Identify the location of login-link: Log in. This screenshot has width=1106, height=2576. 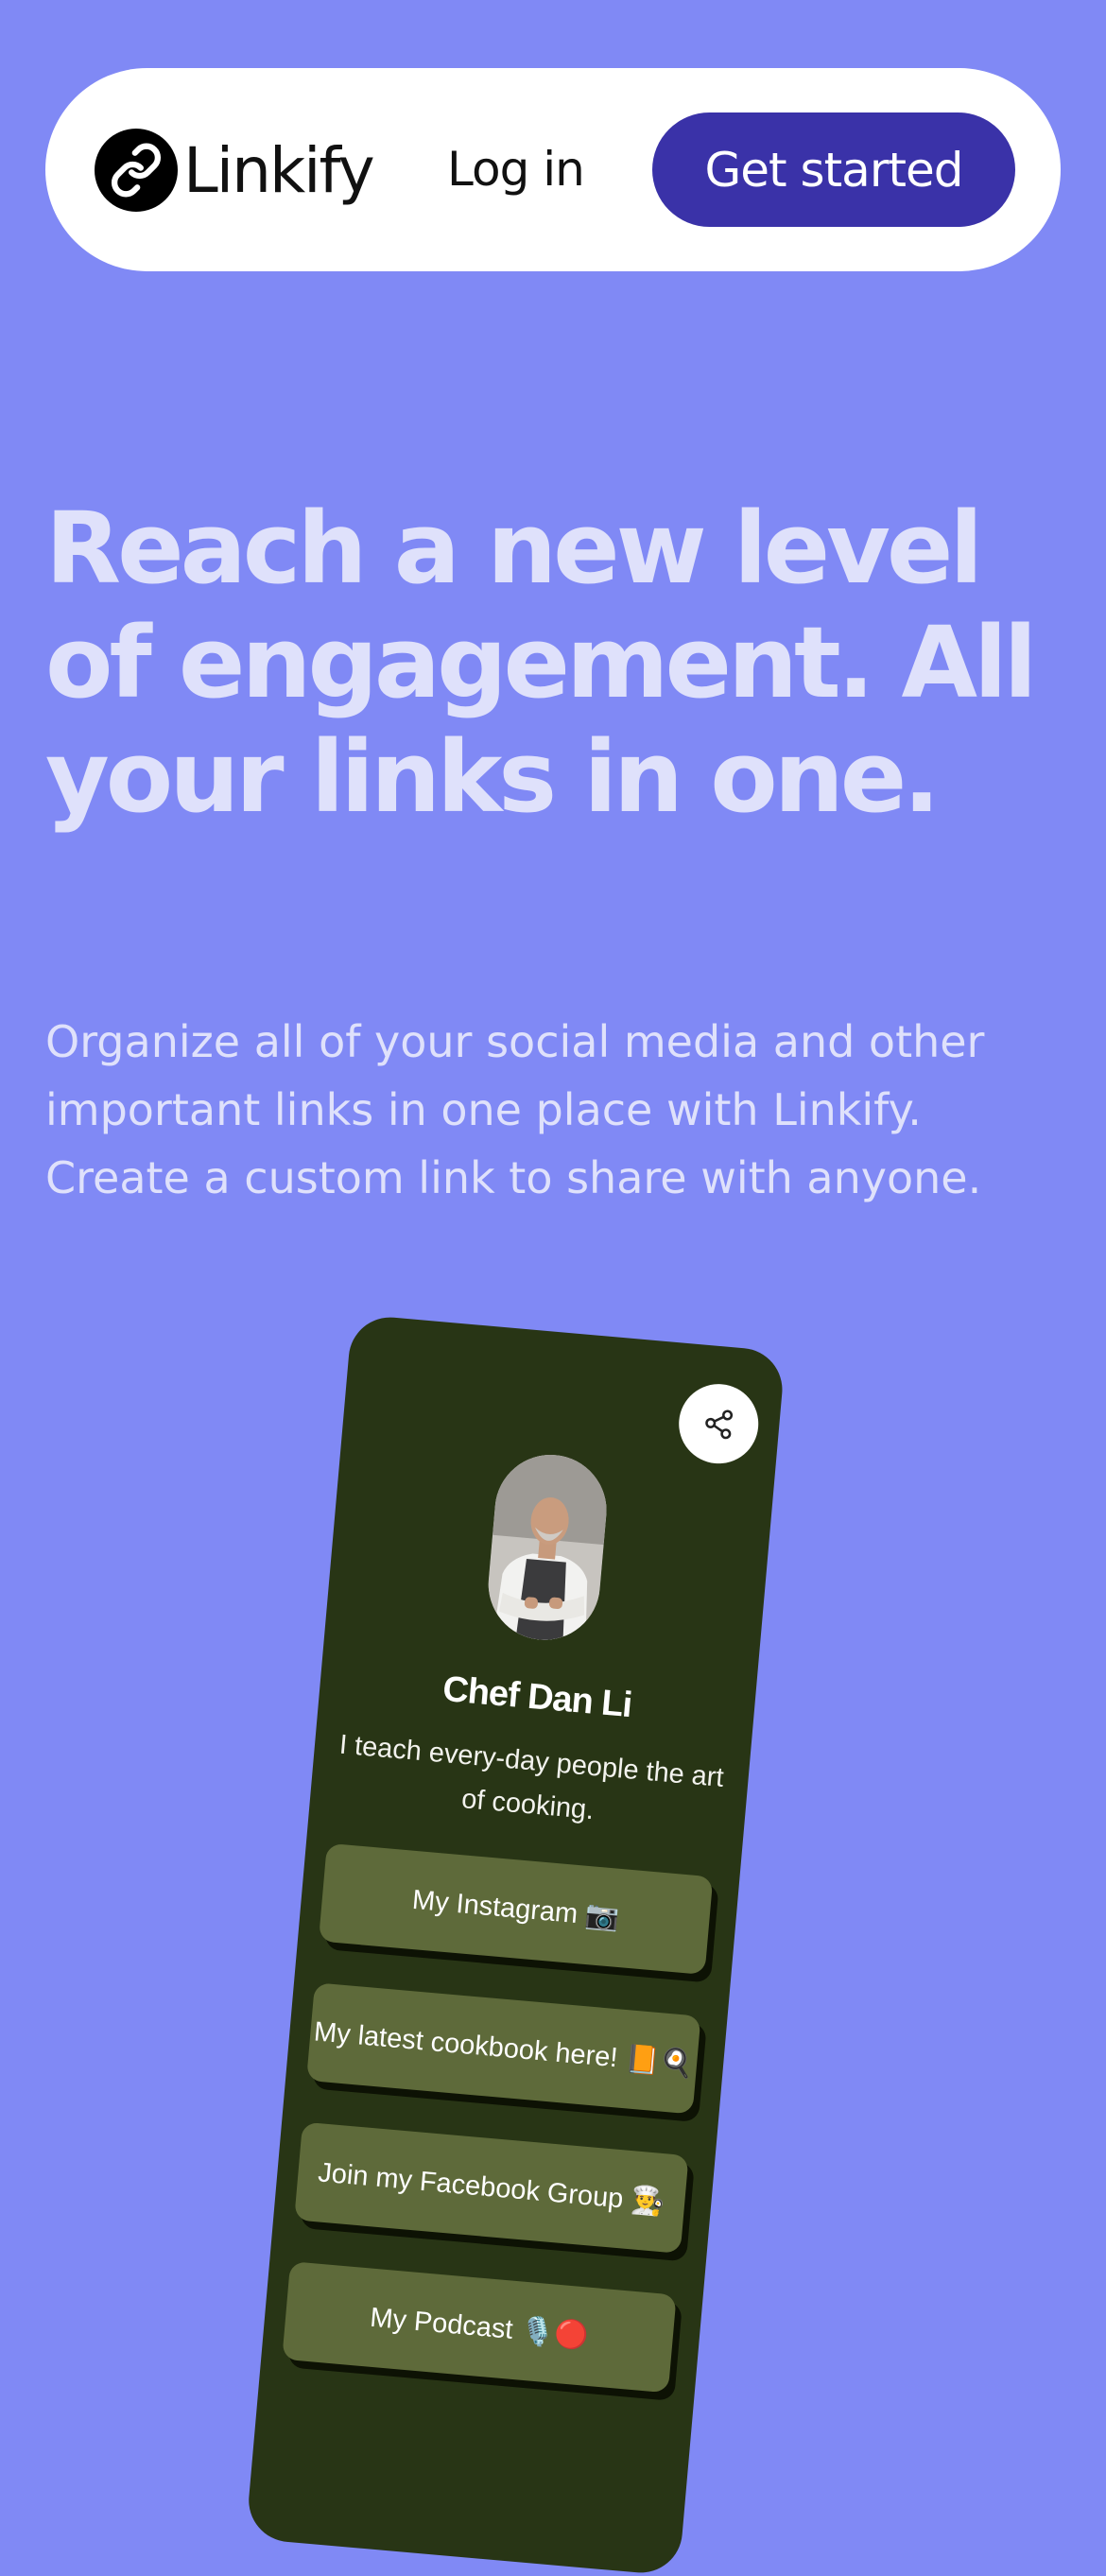
(516, 169).